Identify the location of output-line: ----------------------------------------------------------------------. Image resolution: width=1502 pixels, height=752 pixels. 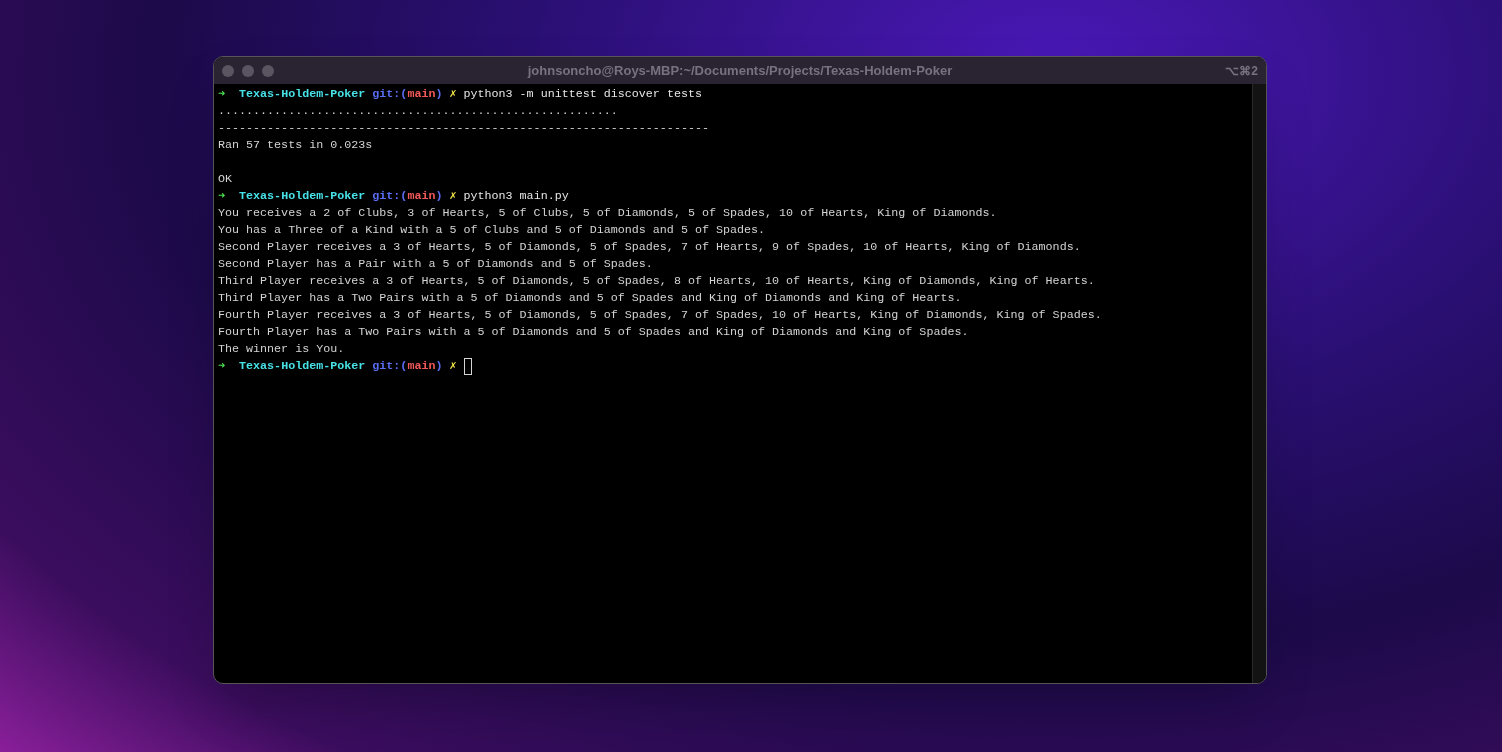
(463, 128).